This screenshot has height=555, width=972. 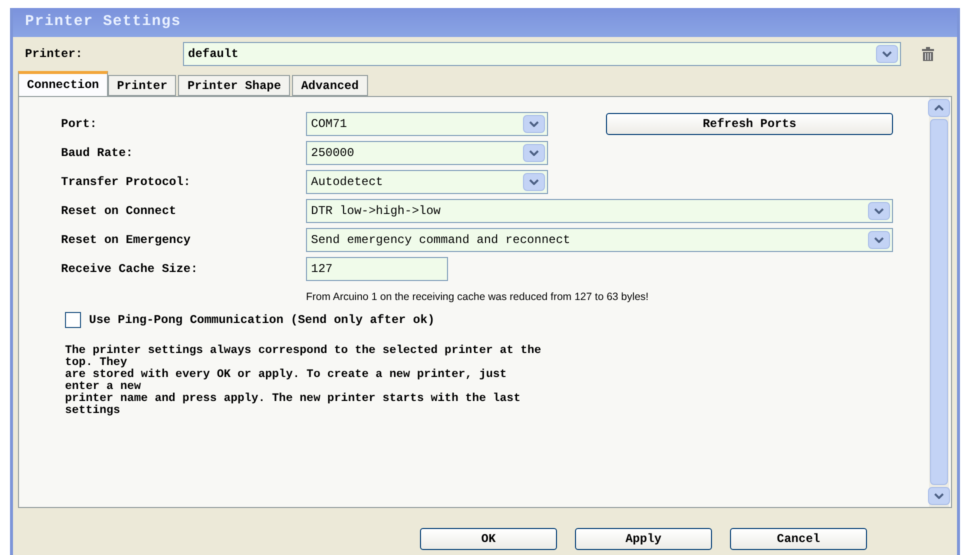 I want to click on help-text: settings, so click(x=93, y=410).